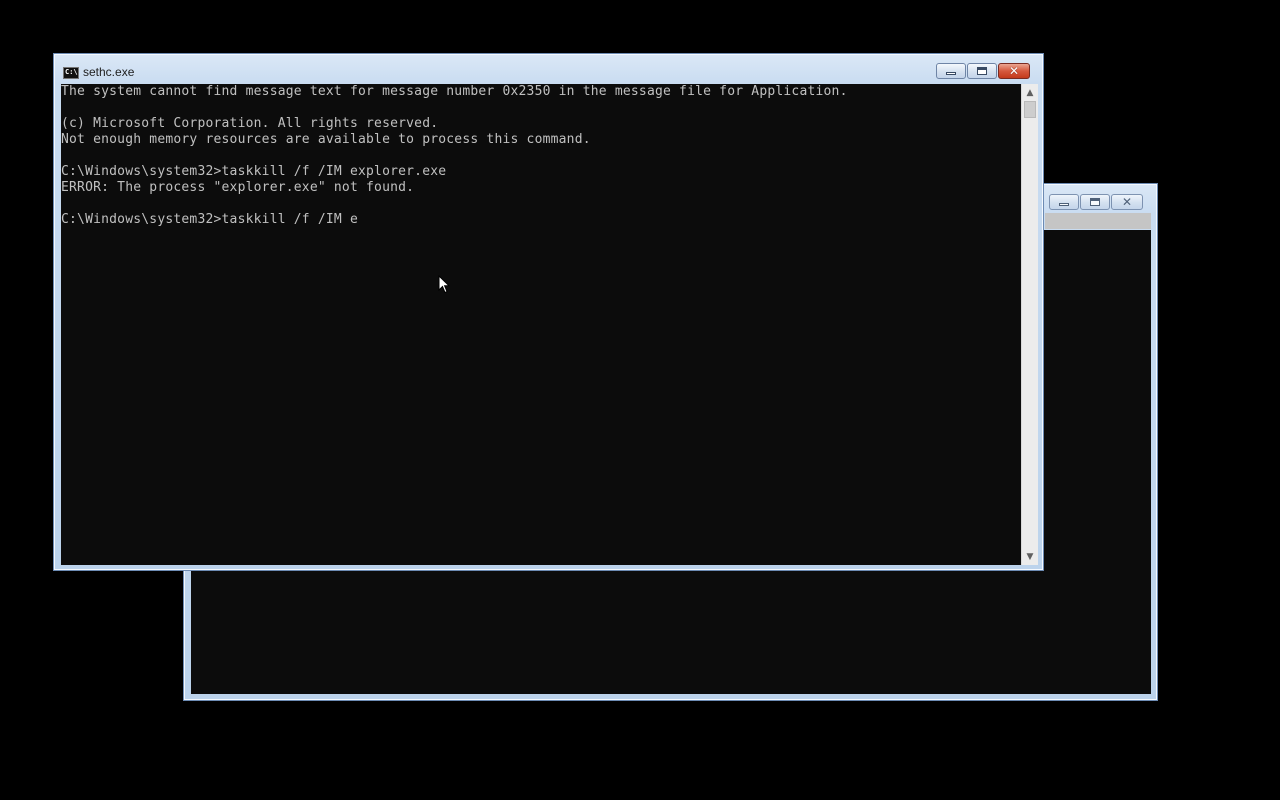 Image resolution: width=1280 pixels, height=800 pixels. What do you see at coordinates (71, 73) in the screenshot?
I see `console-app-icon: C:\` at bounding box center [71, 73].